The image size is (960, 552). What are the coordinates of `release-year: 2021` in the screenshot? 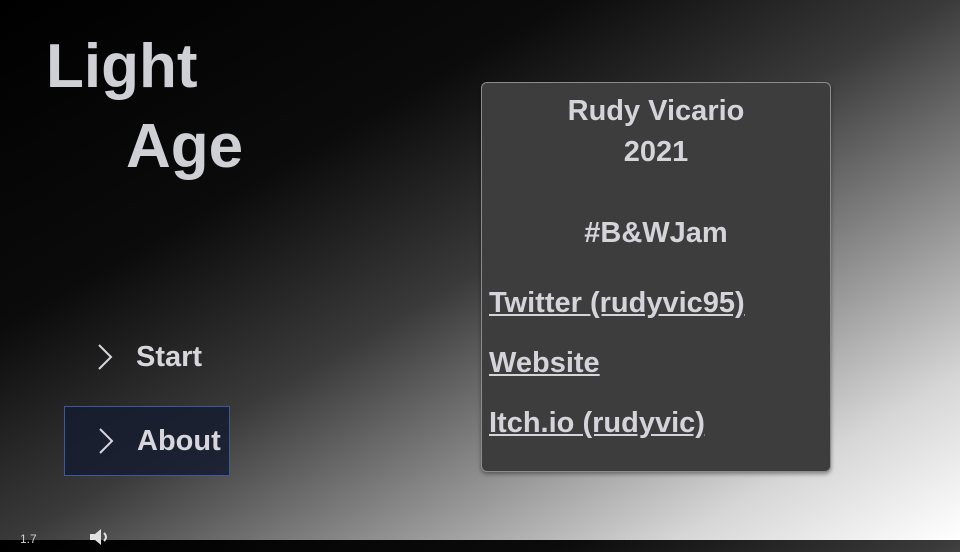 It's located at (656, 152).